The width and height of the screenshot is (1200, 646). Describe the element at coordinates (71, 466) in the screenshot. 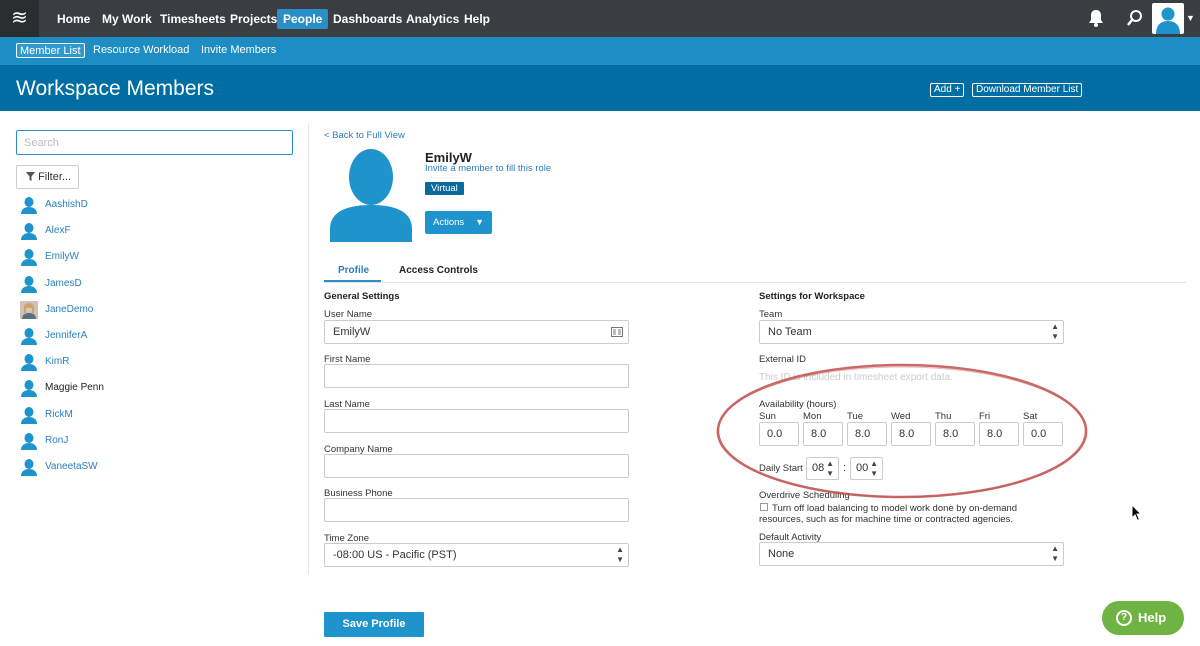

I see `member-name: VaneetaSW` at that location.